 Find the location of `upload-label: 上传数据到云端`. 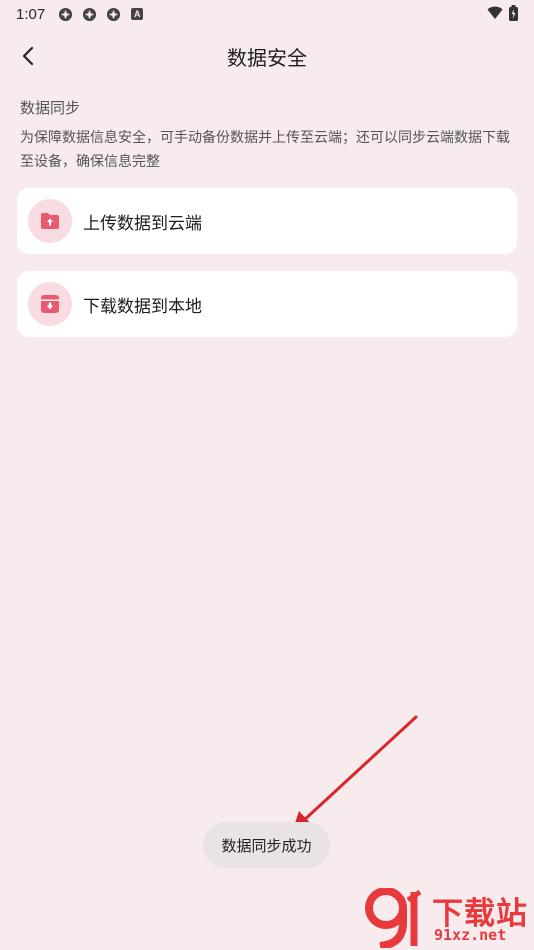

upload-label: 上传数据到云端 is located at coordinates (142, 223).